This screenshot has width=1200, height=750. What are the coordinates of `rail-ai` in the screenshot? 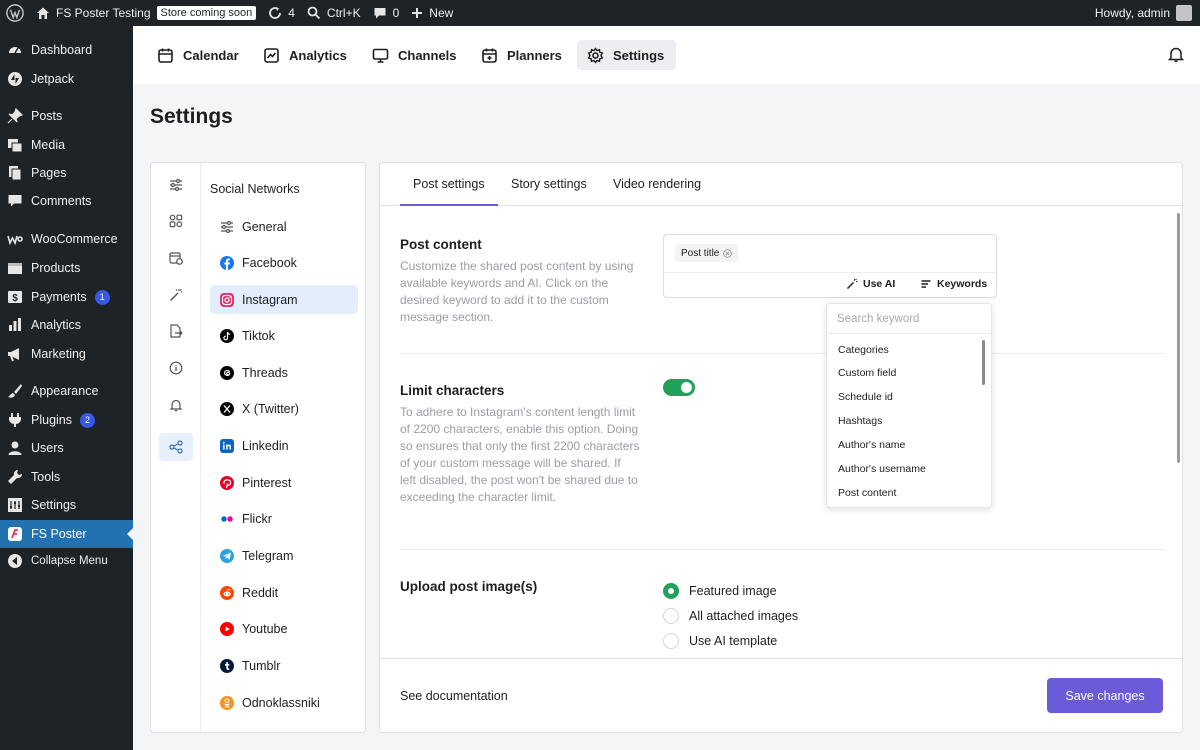 It's located at (176, 295).